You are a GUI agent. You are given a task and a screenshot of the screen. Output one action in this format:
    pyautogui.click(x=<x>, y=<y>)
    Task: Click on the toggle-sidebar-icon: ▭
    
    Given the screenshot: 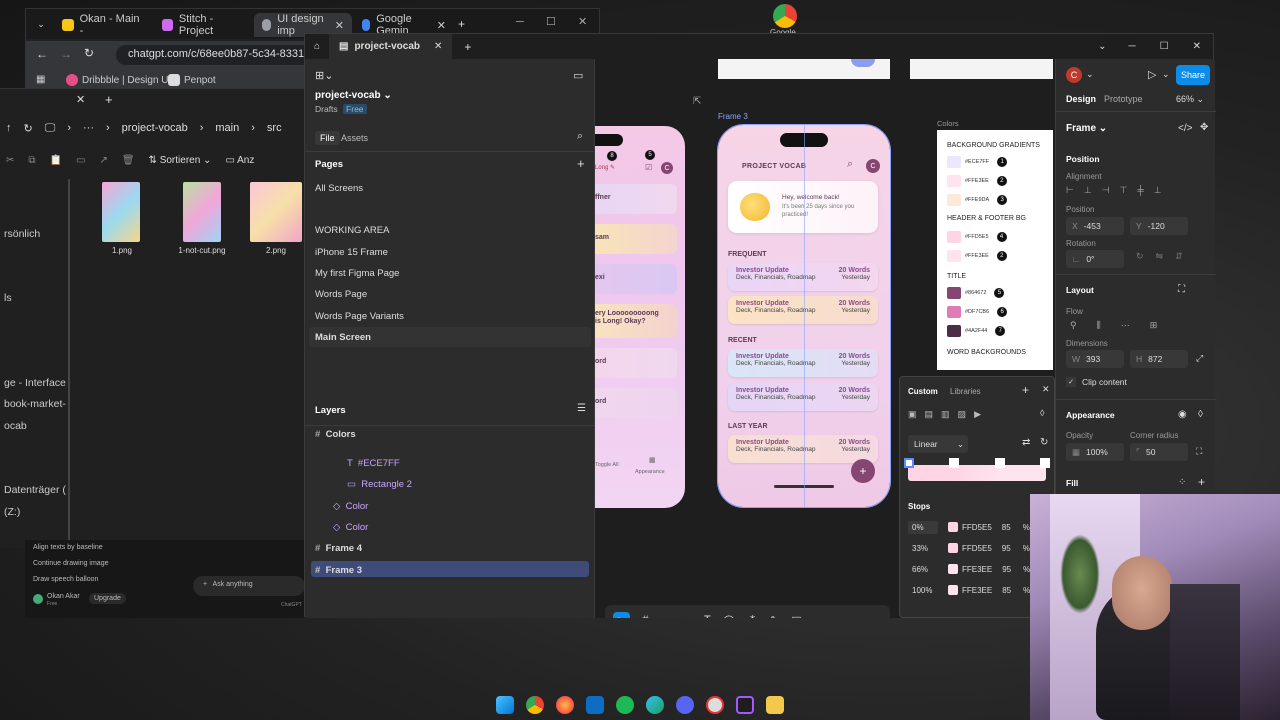 What is the action you would take?
    pyautogui.click(x=578, y=75)
    